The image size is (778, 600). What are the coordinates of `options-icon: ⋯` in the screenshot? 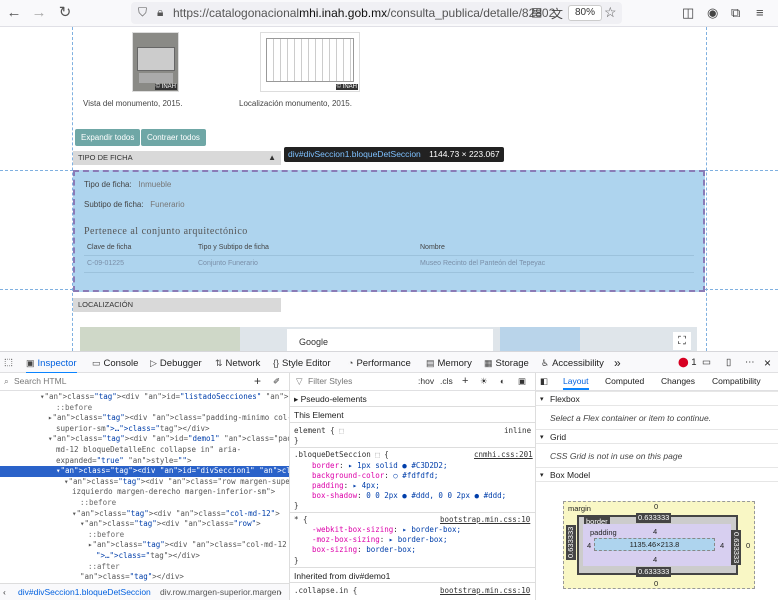 It's located at (750, 363).